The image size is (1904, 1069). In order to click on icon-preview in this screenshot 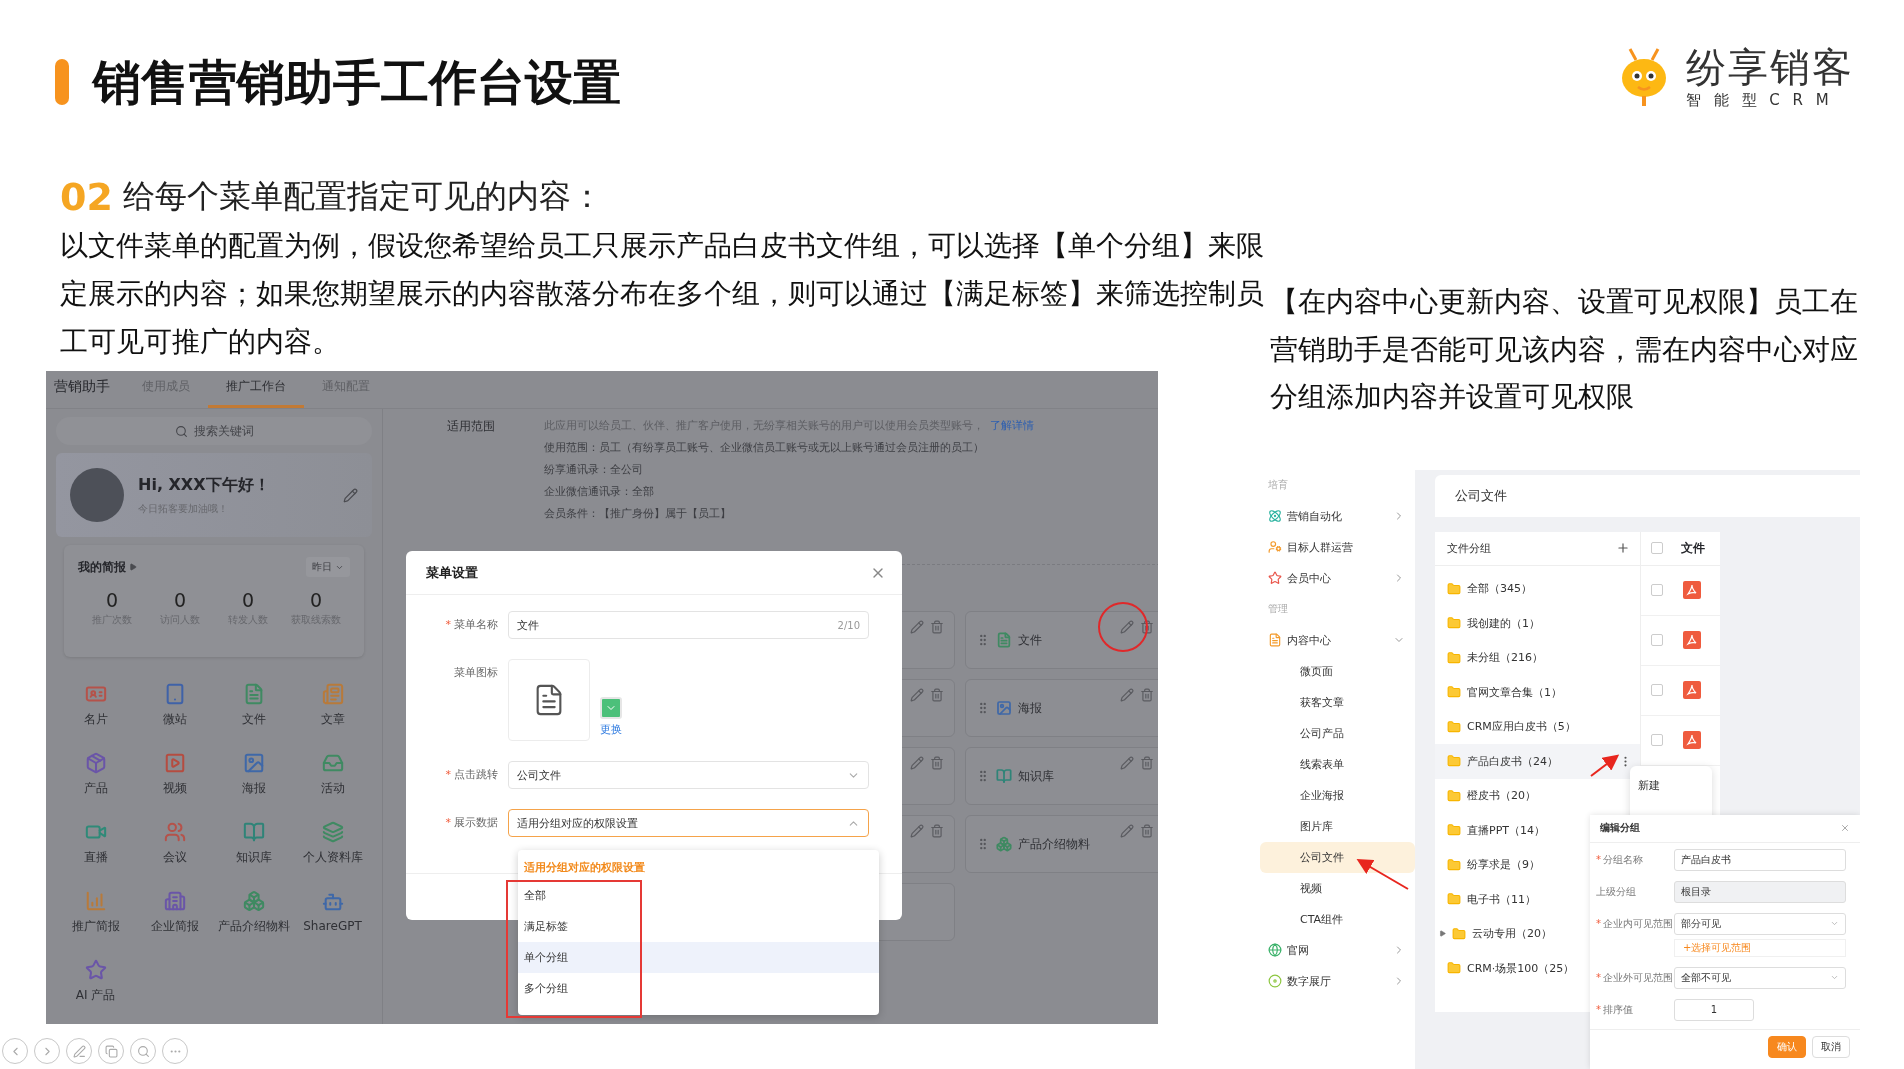, I will do `click(549, 700)`.